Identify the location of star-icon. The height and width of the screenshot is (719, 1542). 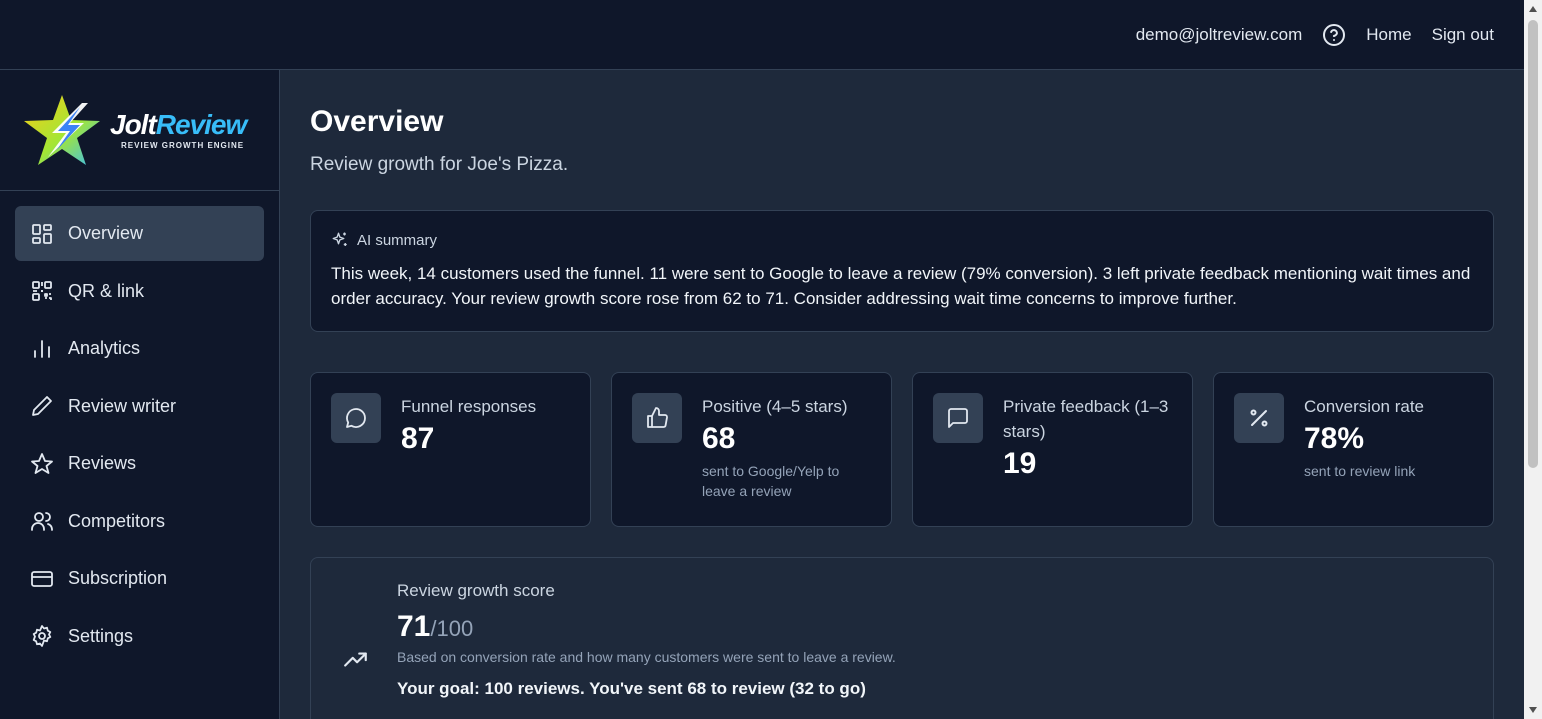
(42, 463).